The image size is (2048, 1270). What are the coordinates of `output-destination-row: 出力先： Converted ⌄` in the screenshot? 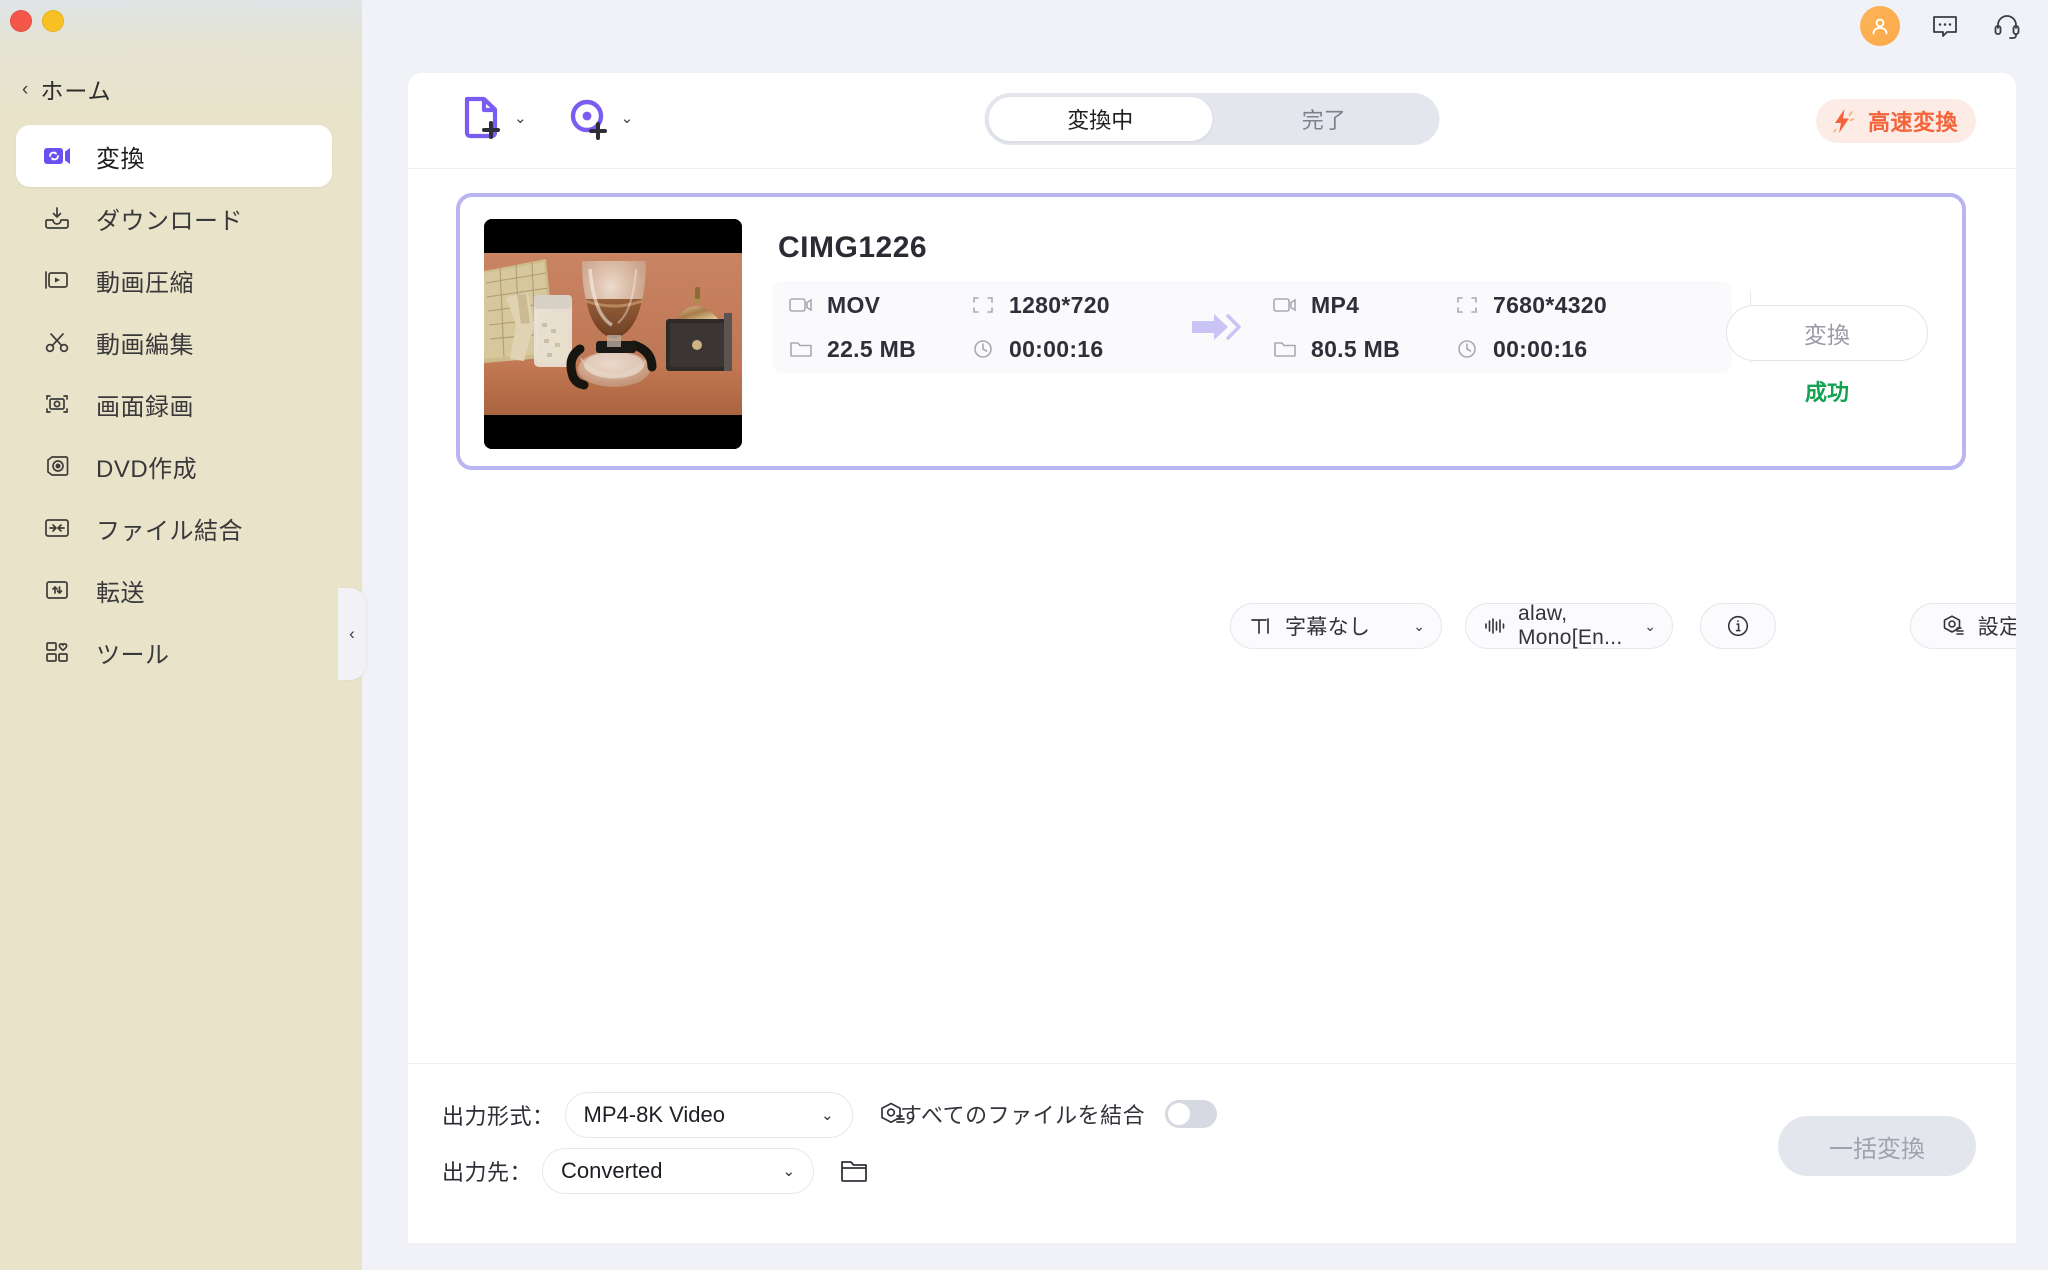 It's located at (659, 1171).